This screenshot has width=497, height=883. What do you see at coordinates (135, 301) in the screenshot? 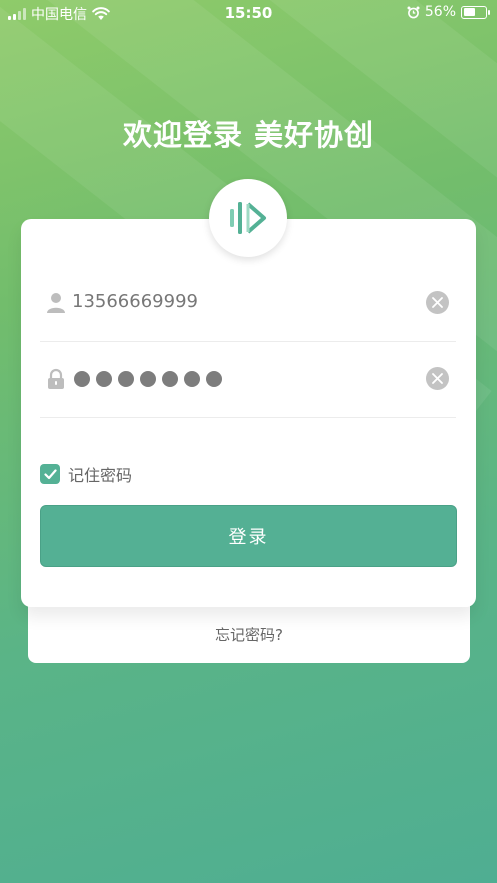
I see `username-input: 13566669999` at bounding box center [135, 301].